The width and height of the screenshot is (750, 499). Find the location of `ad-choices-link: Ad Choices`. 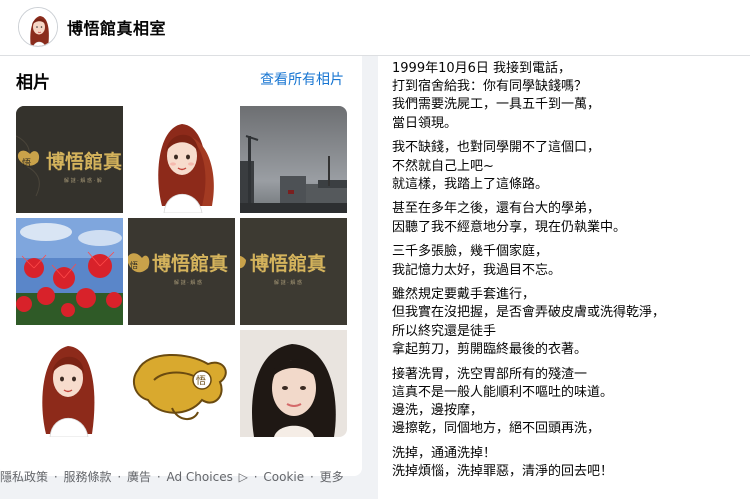

ad-choices-link: Ad Choices is located at coordinates (200, 477).